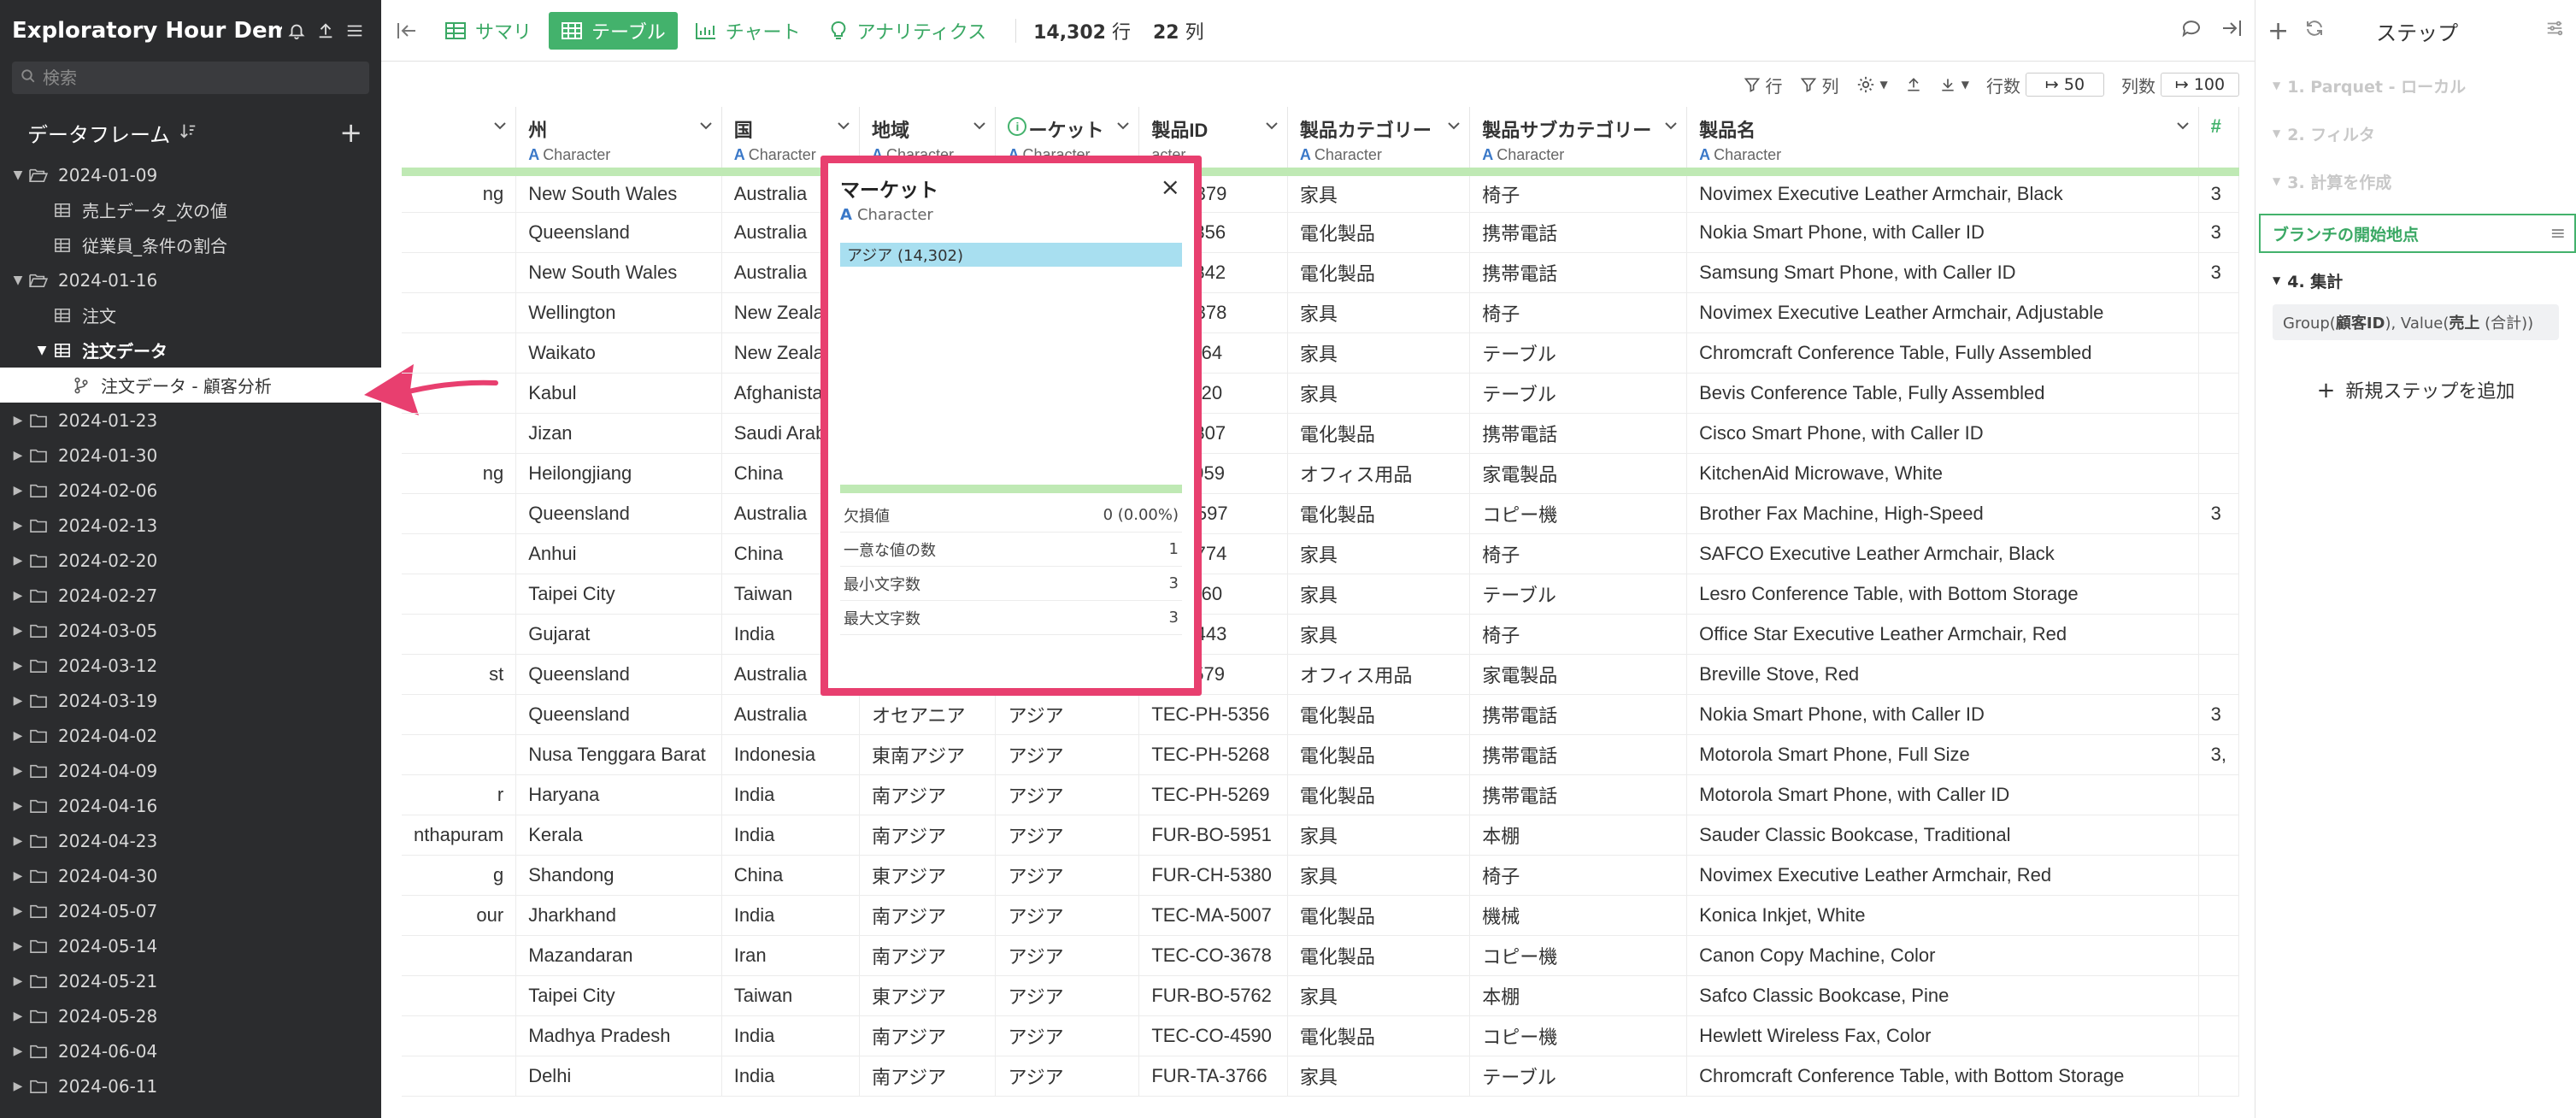 Image resolution: width=2576 pixels, height=1118 pixels. What do you see at coordinates (1872, 84) in the screenshot?
I see `settings-dropdown: ▼` at bounding box center [1872, 84].